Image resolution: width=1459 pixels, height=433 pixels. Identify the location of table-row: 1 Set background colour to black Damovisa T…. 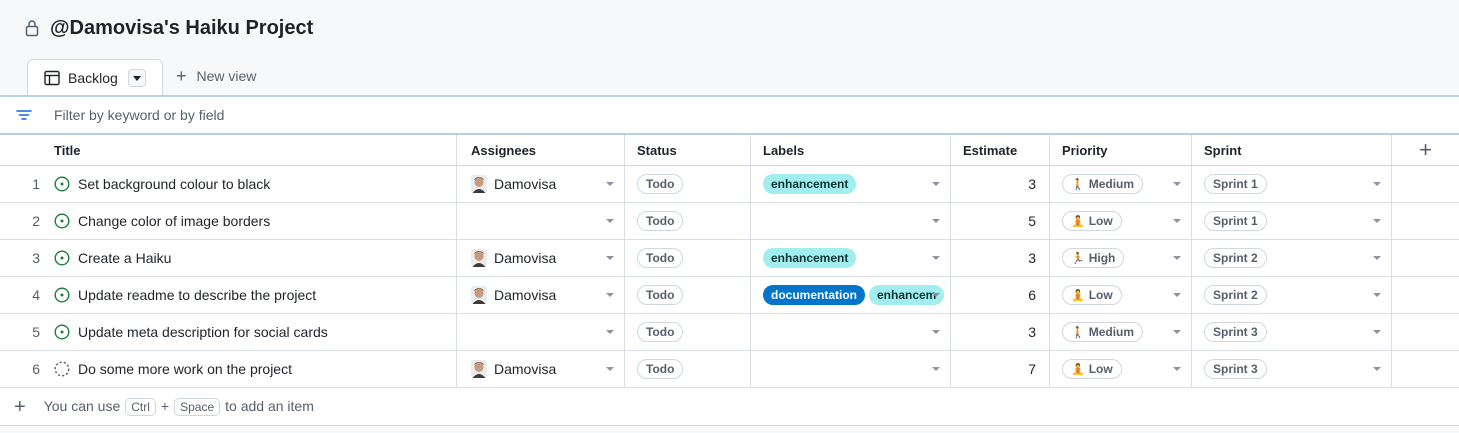
(729, 184).